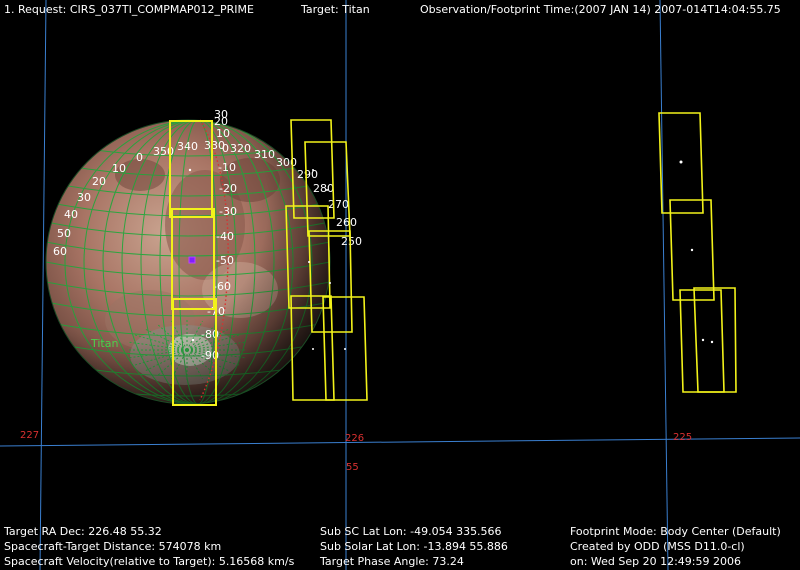 Image resolution: width=800 pixels, height=570 pixels. Describe the element at coordinates (338, 204) in the screenshot. I see `longitude-label: 270` at that location.